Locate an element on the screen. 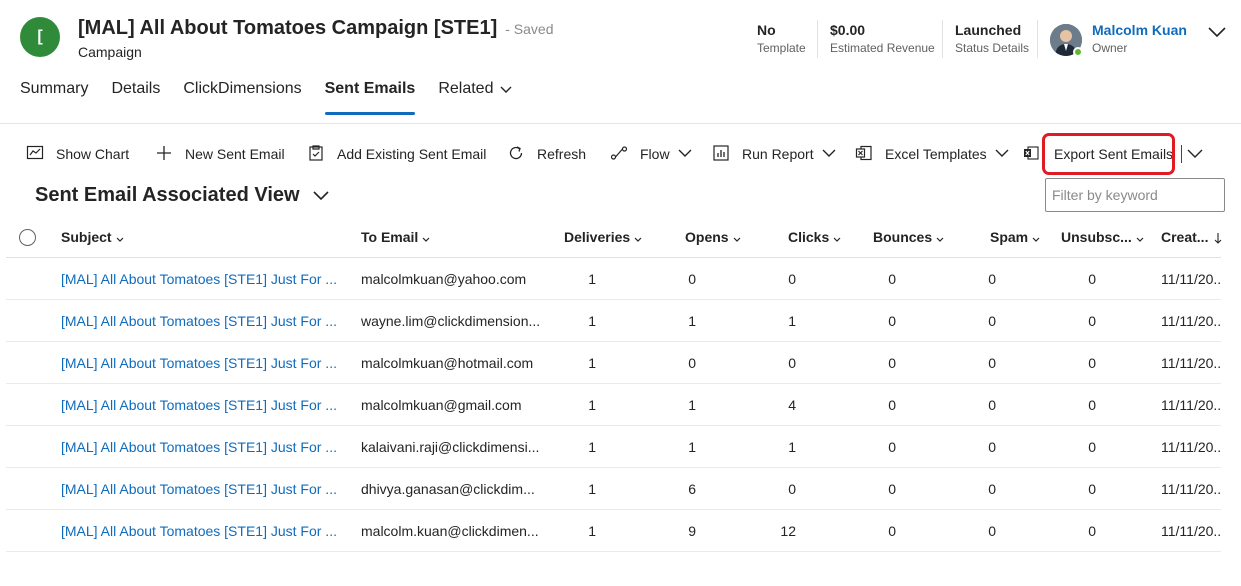 The width and height of the screenshot is (1241, 586). presence-icon is located at coordinates (1078, 52).